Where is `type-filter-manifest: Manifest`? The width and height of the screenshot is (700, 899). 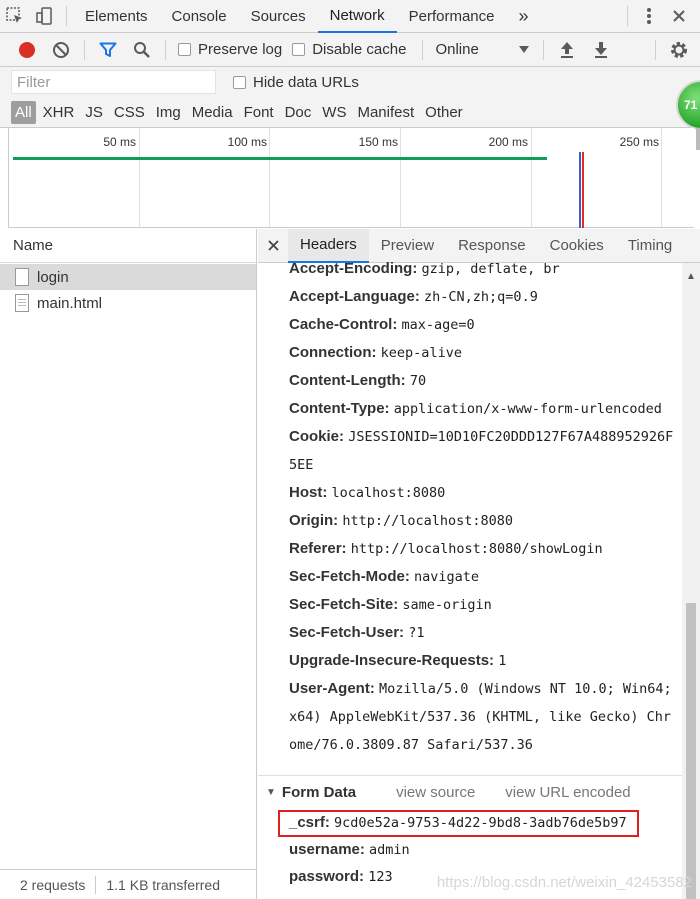
type-filter-manifest: Manifest is located at coordinates (385, 112).